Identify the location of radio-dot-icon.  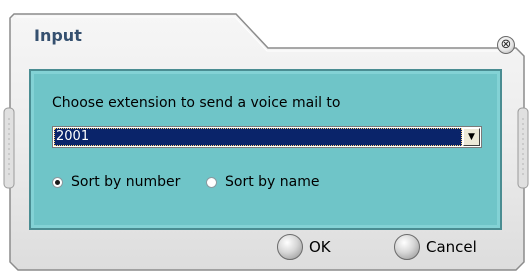
(211, 182).